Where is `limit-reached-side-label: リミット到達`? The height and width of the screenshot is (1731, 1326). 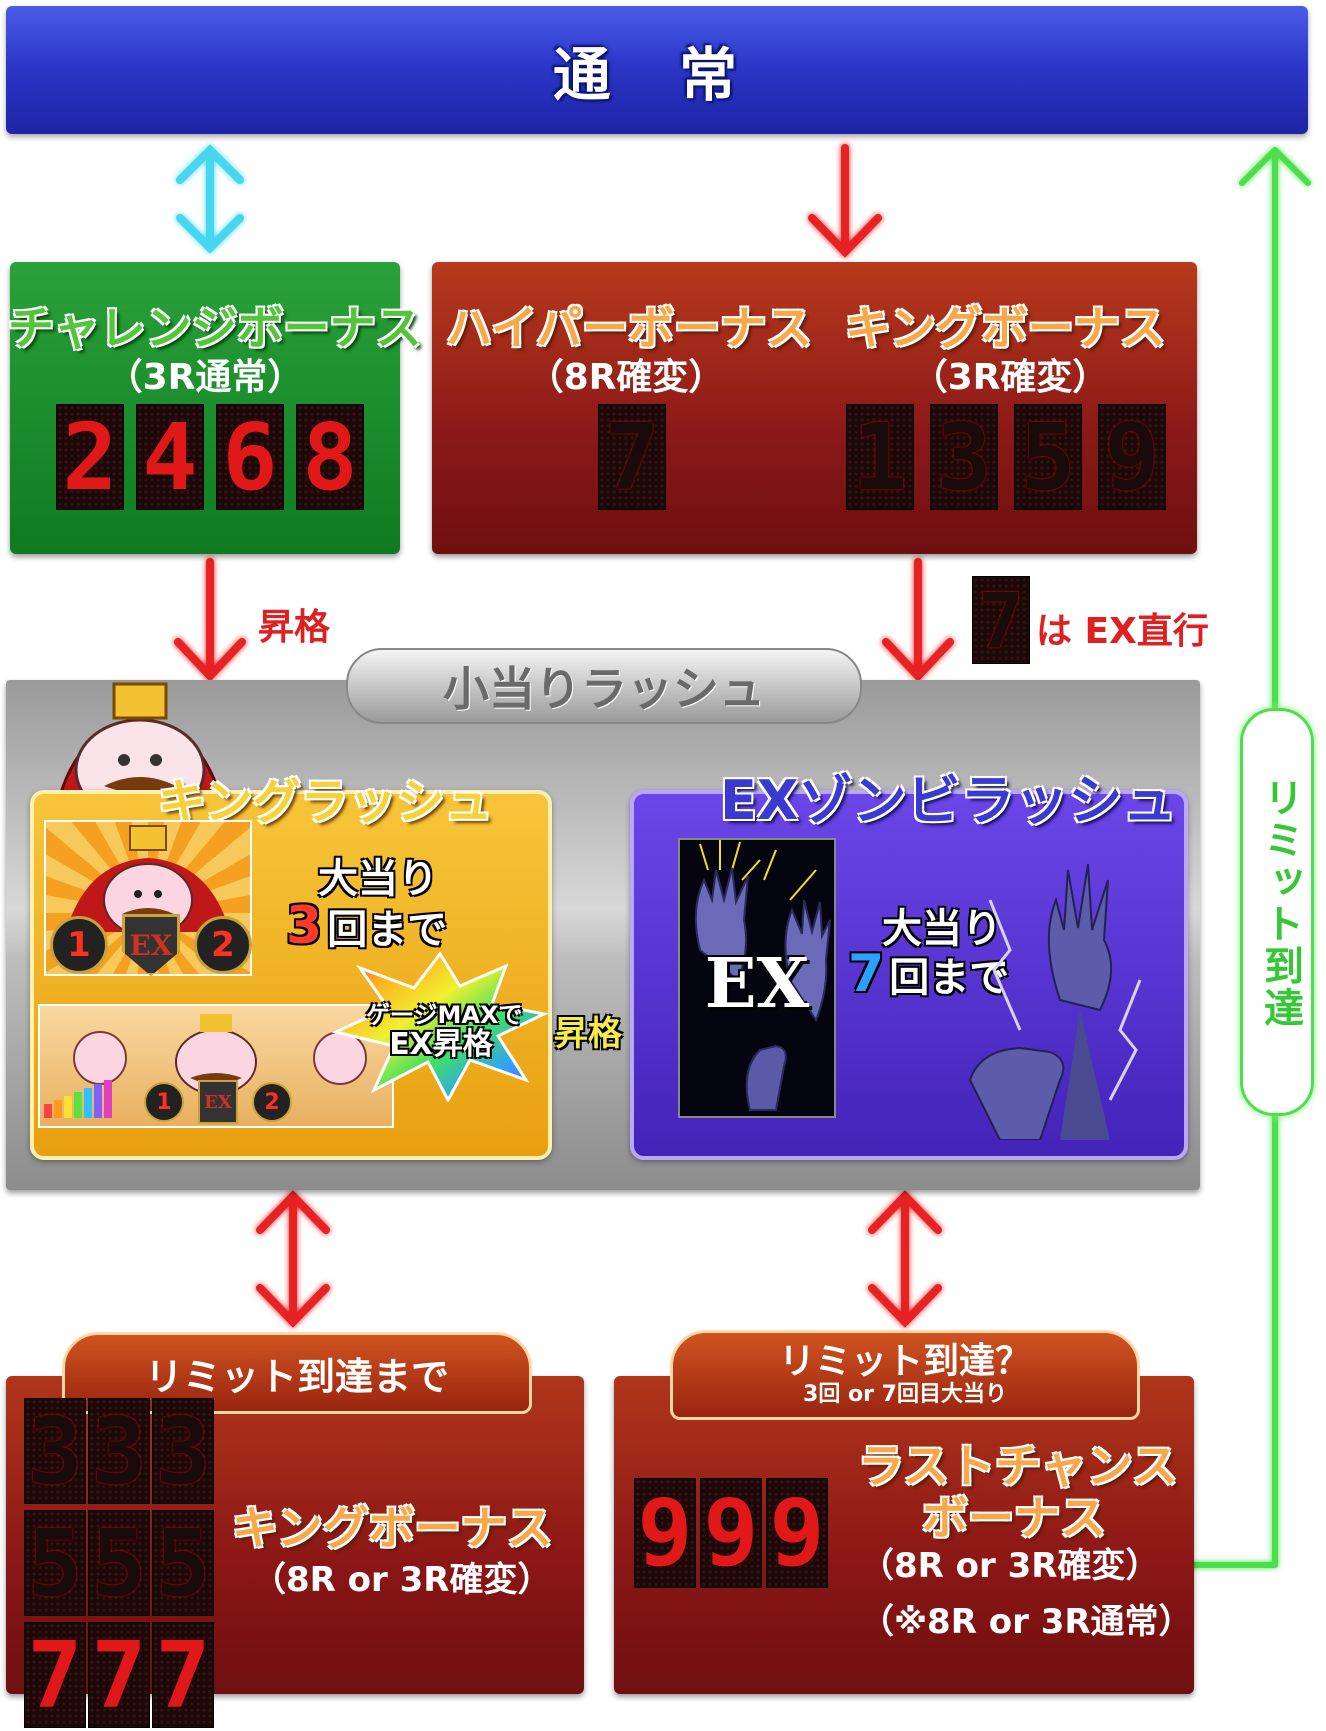 limit-reached-side-label: リミット到達 is located at coordinates (1277, 912).